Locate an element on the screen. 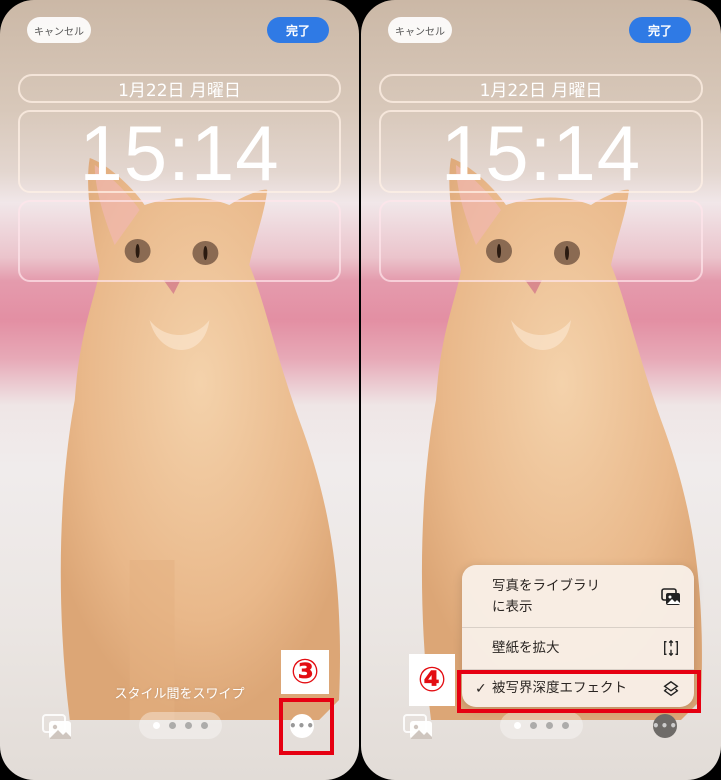 This screenshot has height=780, width=721. more-options-button: ••• is located at coordinates (665, 726).